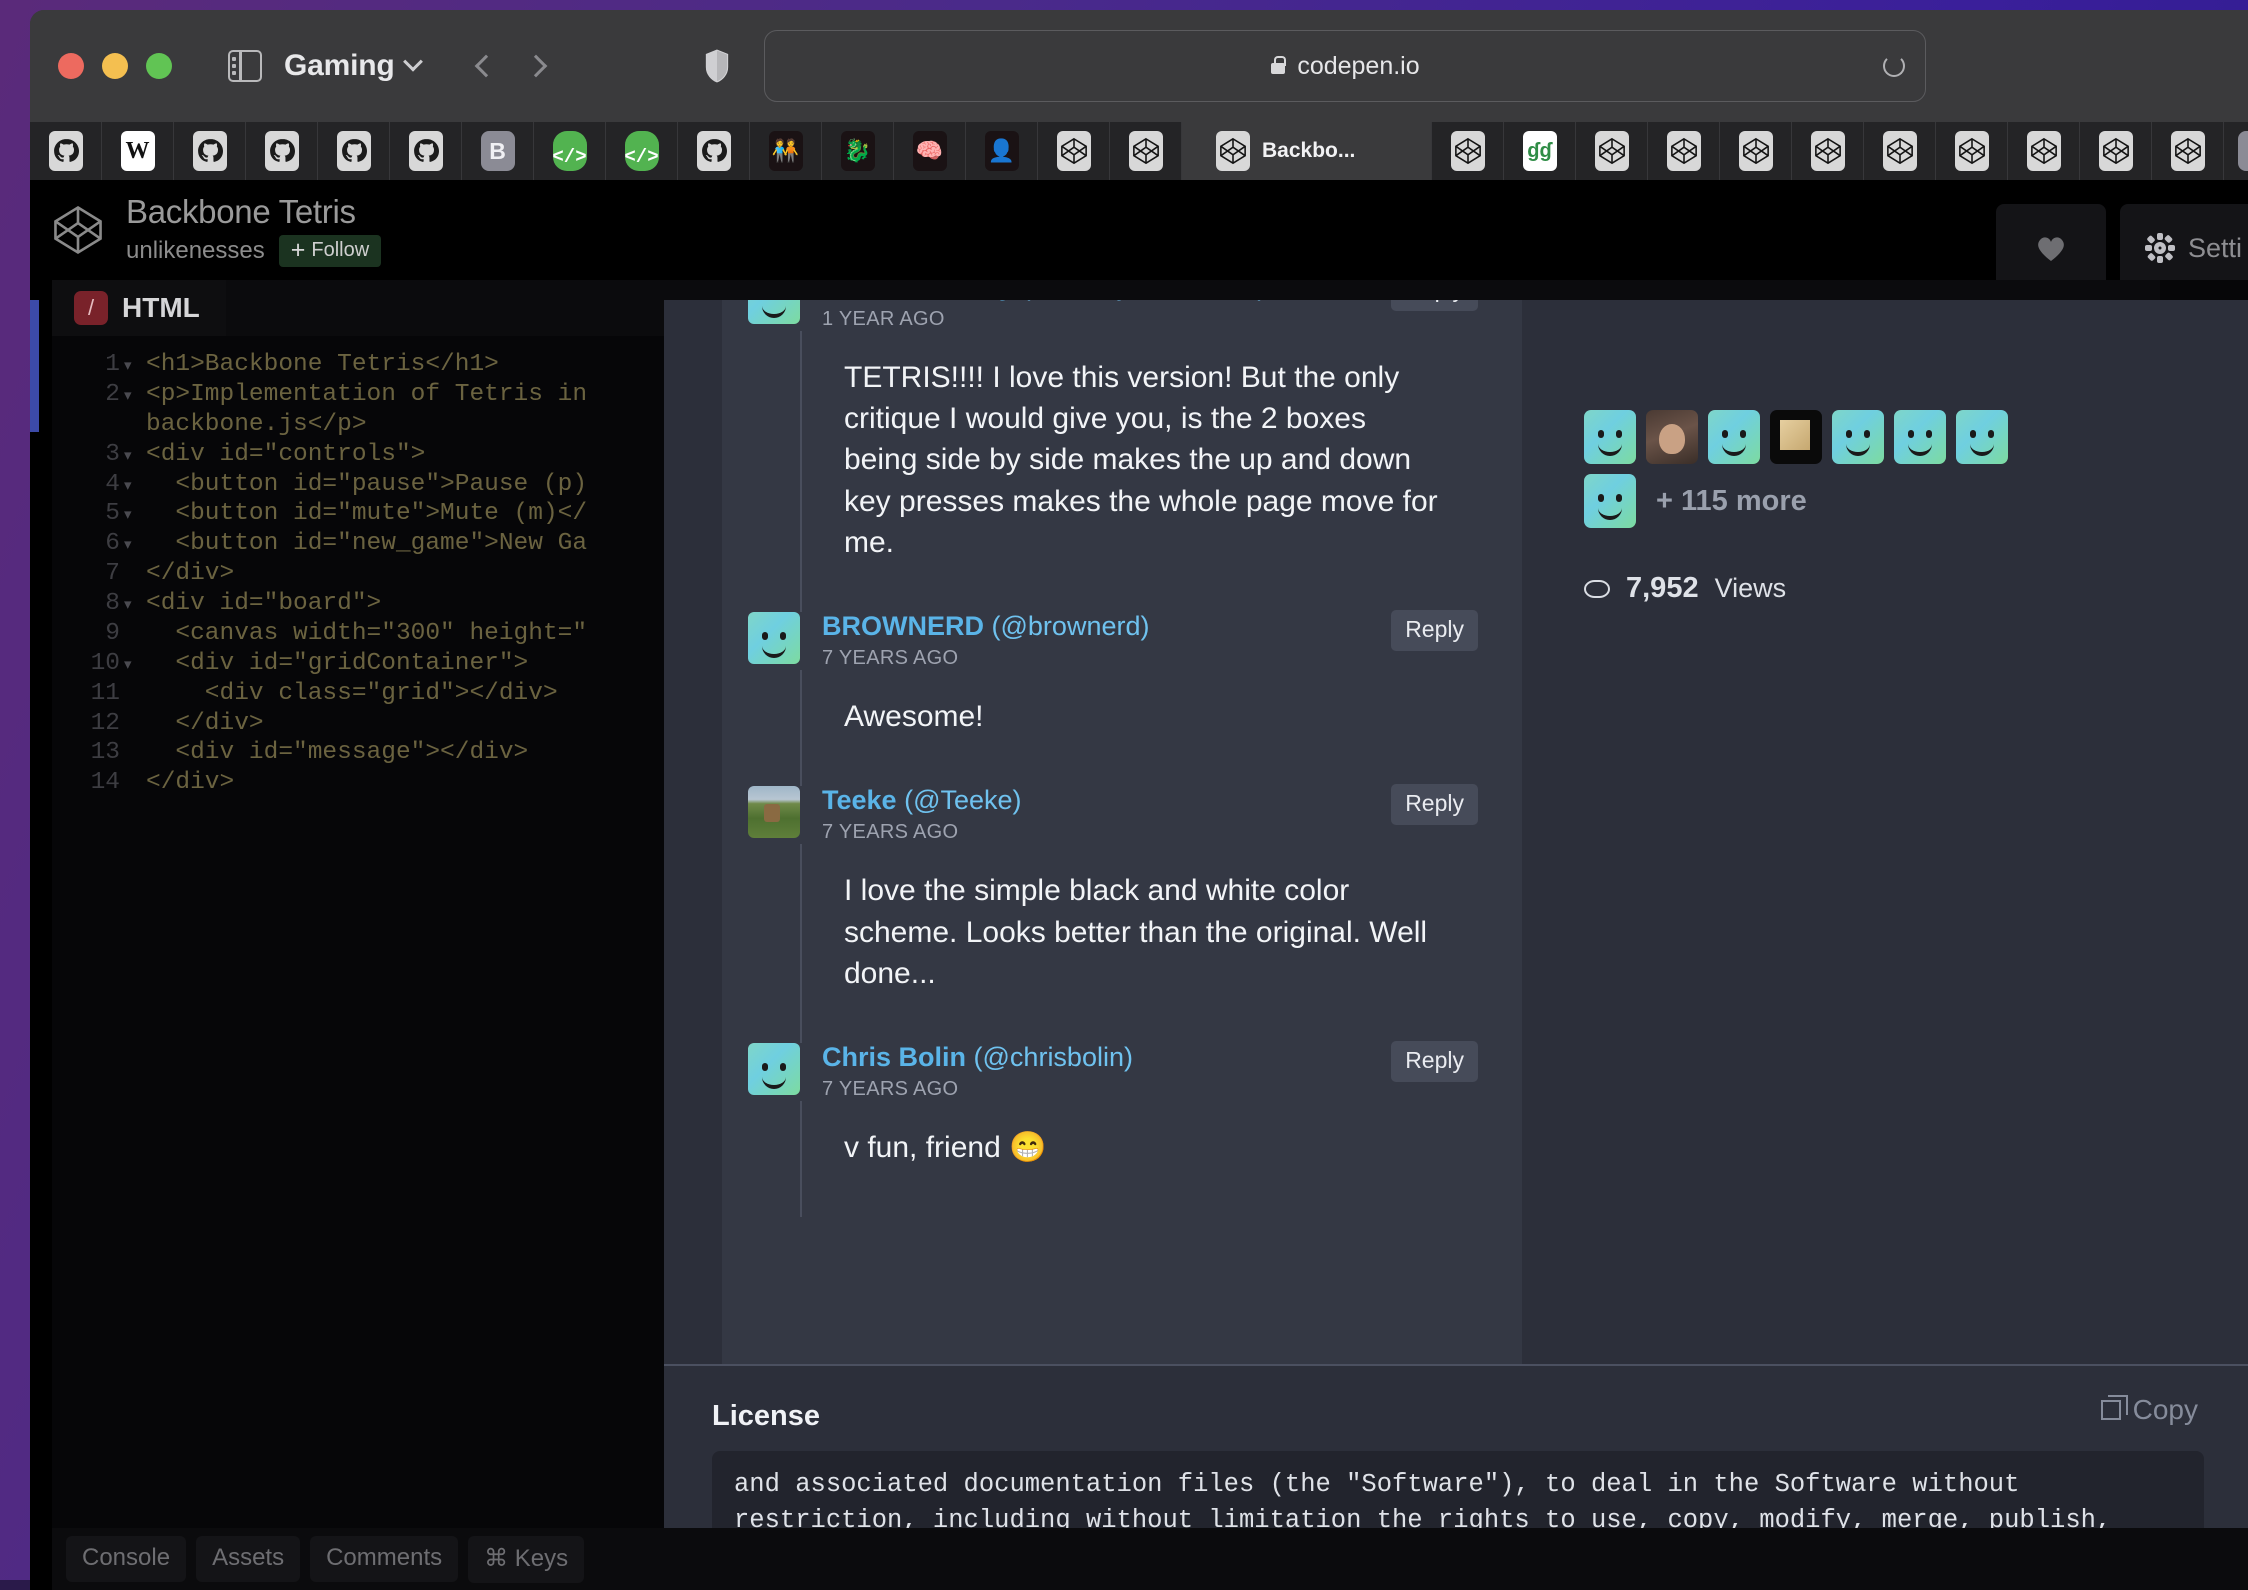  Describe the element at coordinates (1345, 66) in the screenshot. I see `address-bar: codepen.io` at that location.